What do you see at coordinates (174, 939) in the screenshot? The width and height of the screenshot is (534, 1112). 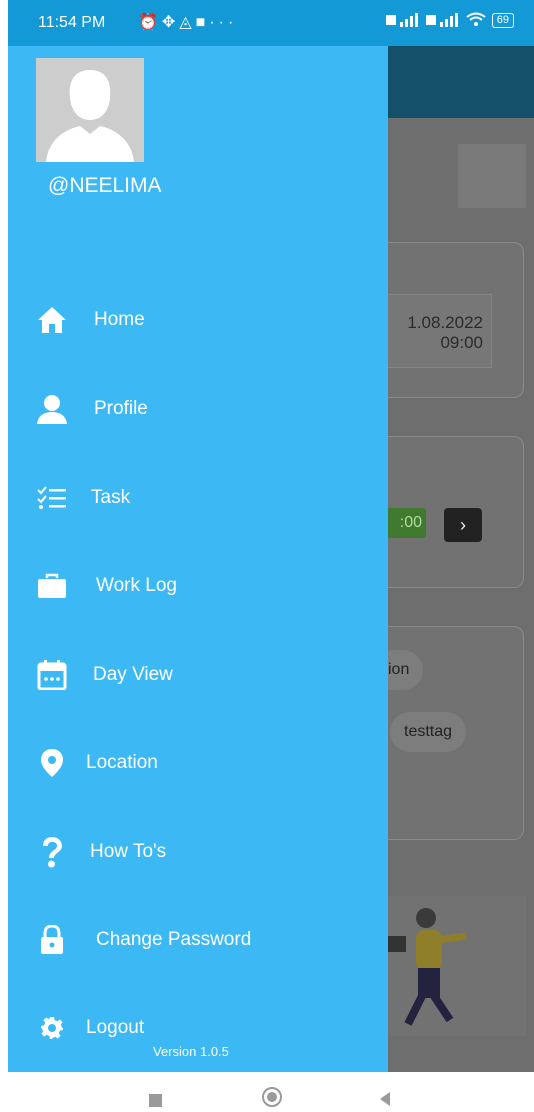 I see `menu-label-change-password: Change Password` at bounding box center [174, 939].